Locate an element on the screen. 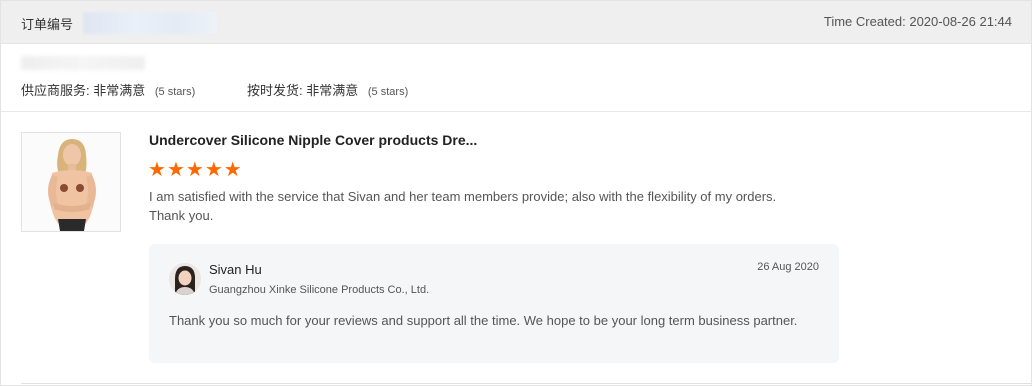 The width and height of the screenshot is (1032, 386). order-number-label: 订单编号 is located at coordinates (47, 24).